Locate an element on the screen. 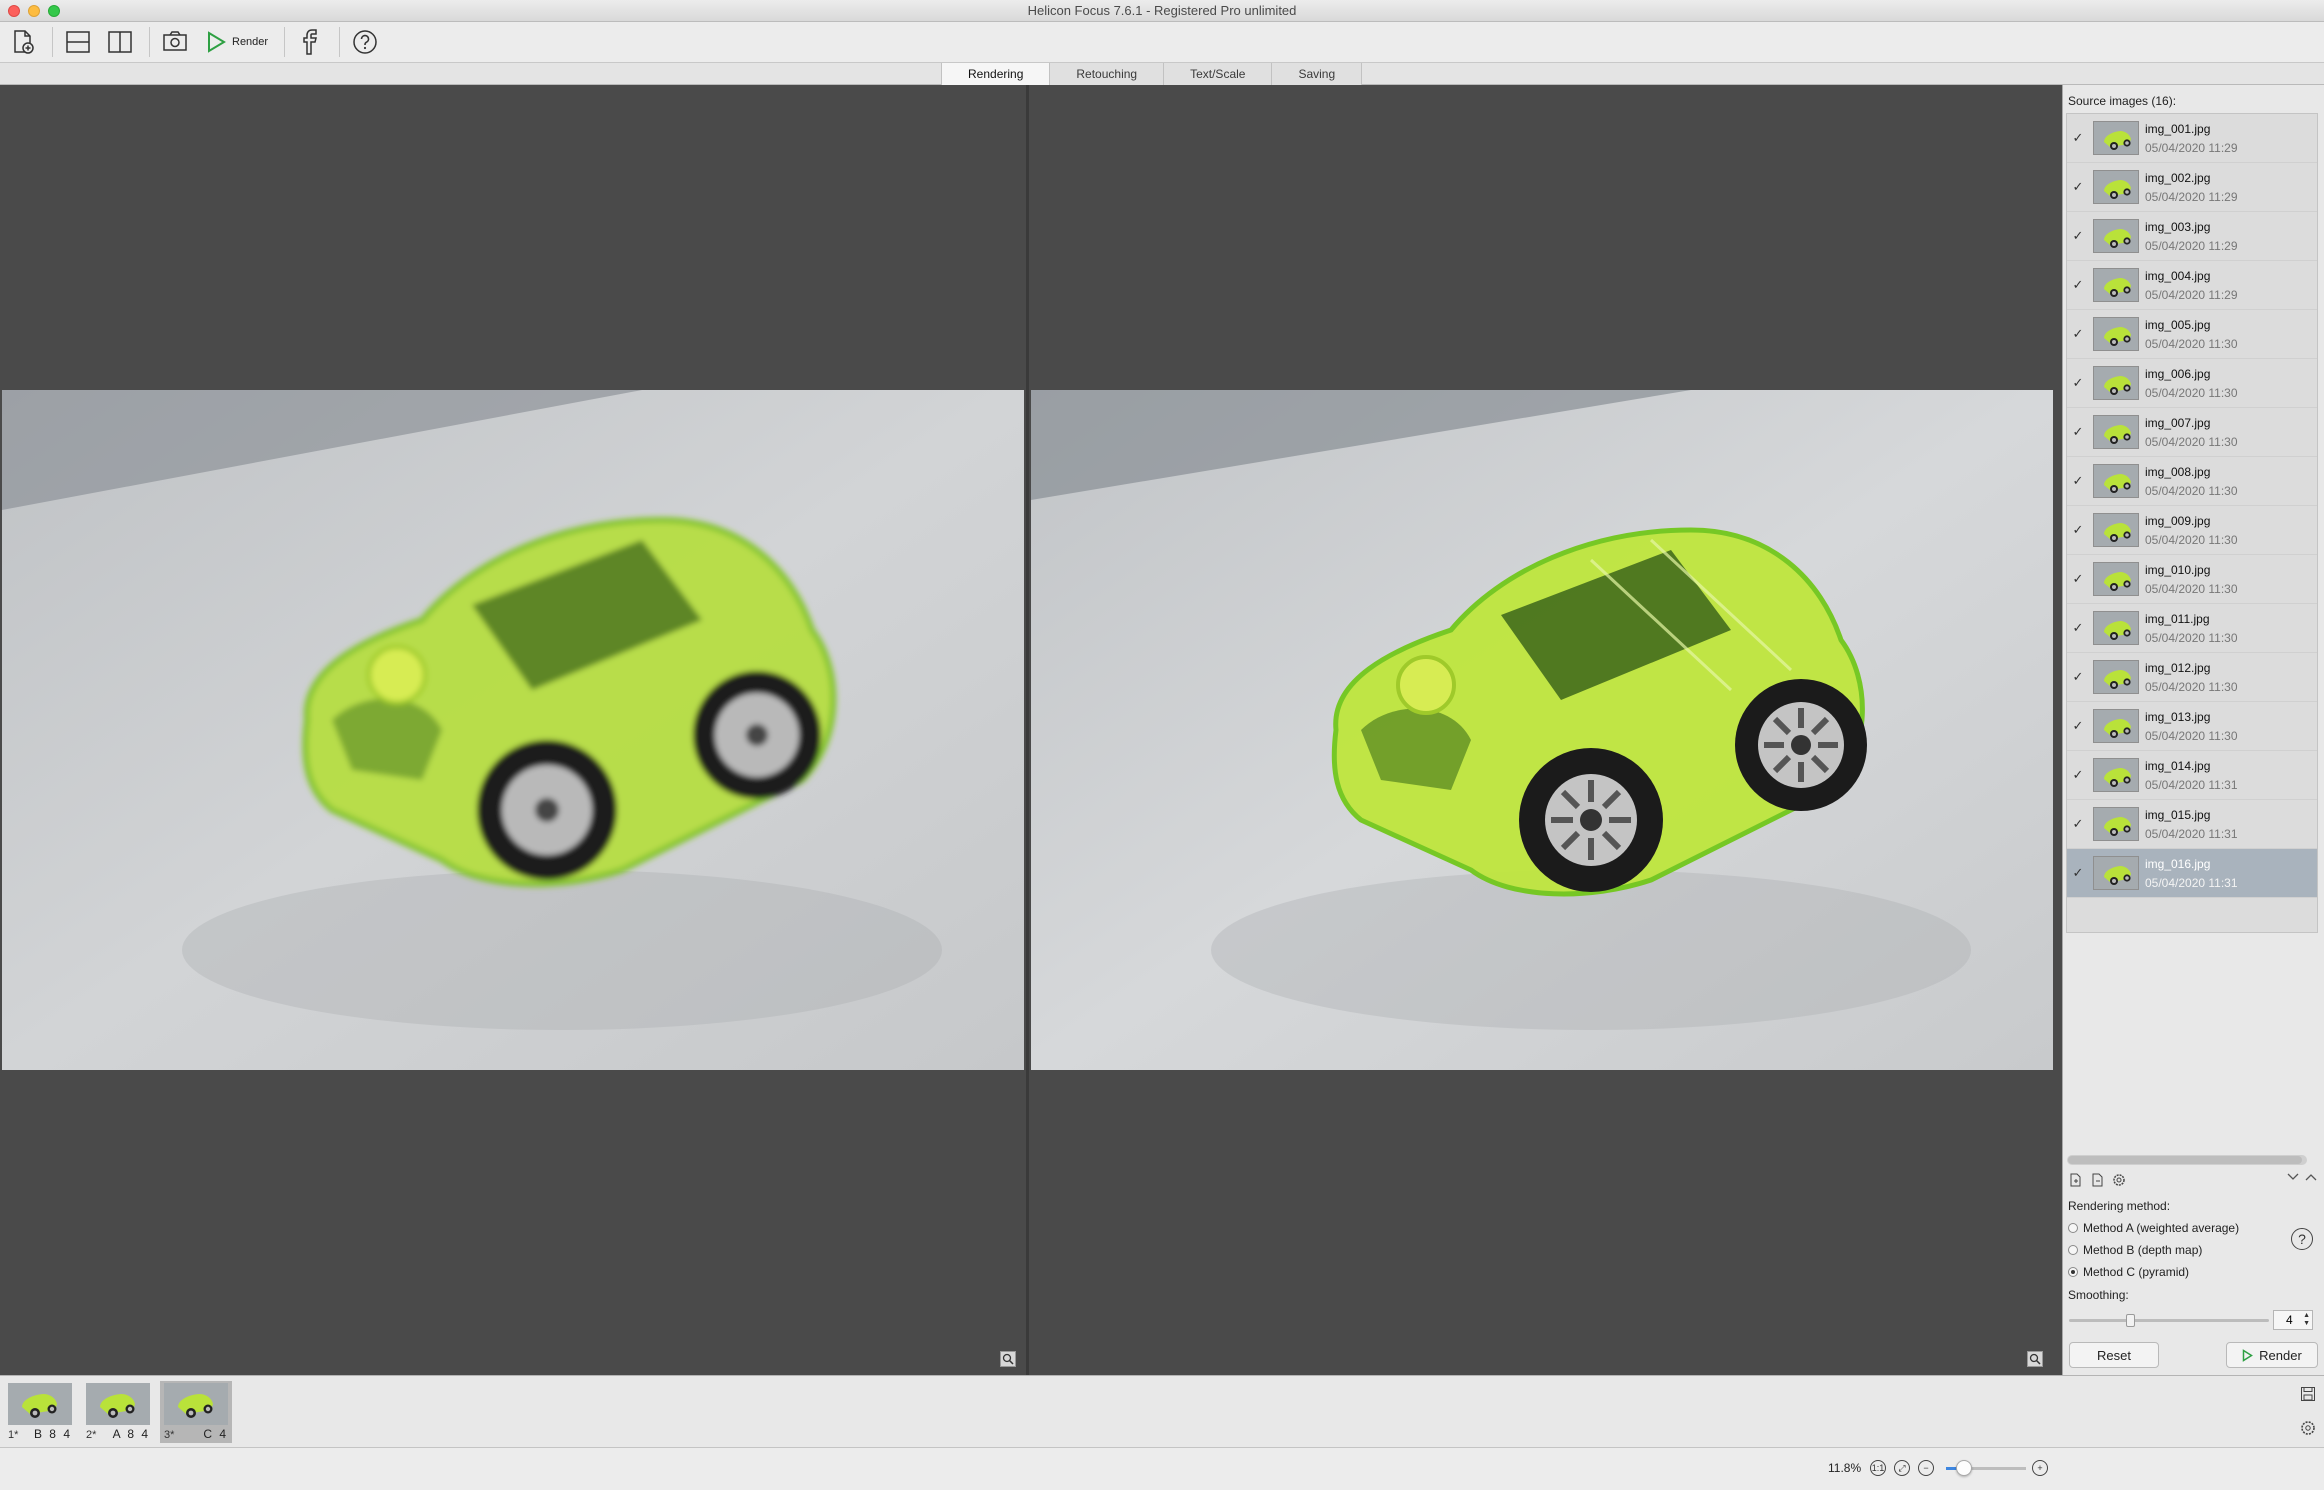 Image resolution: width=2324 pixels, height=1490 pixels. source-image-item: ✓ img_016.jpg 05/04/2020 11:31 is located at coordinates (2192, 873).